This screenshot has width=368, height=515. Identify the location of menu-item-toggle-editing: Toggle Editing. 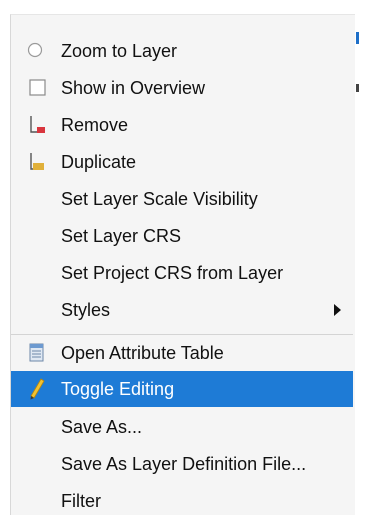
(182, 389).